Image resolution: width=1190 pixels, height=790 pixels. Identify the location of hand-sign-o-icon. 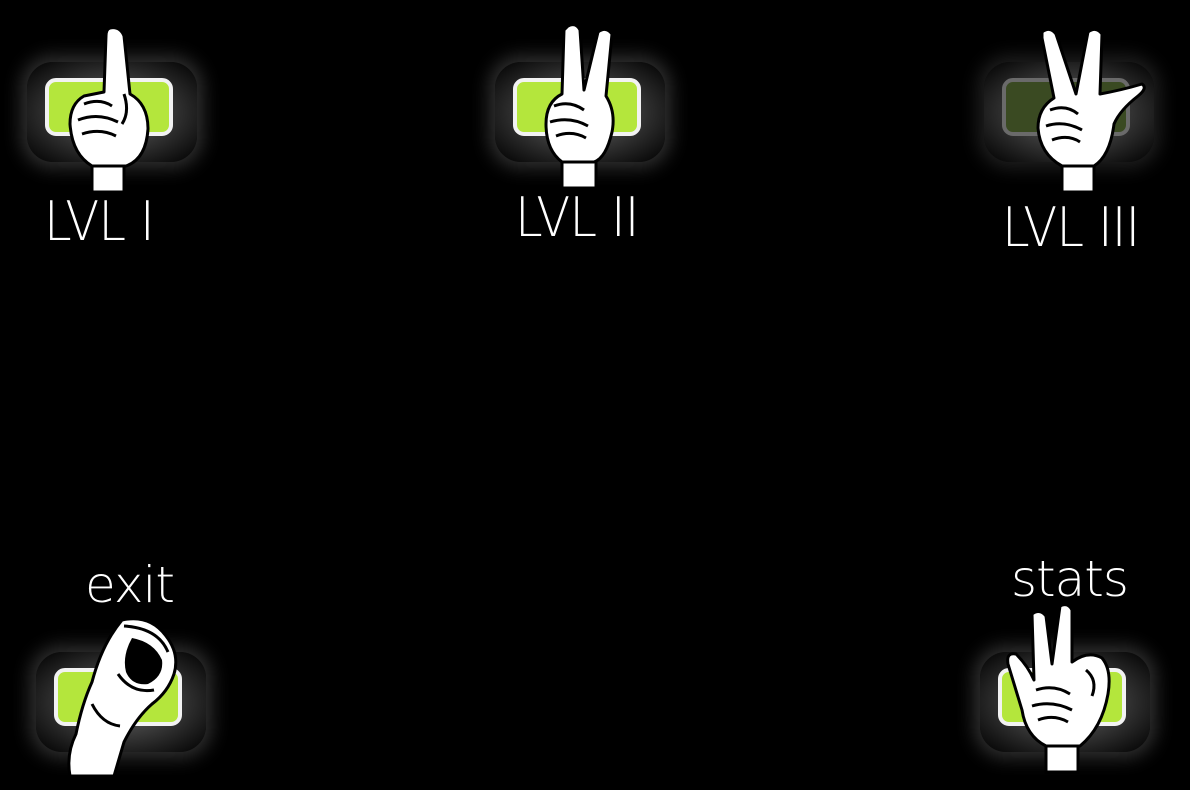
(122, 697).